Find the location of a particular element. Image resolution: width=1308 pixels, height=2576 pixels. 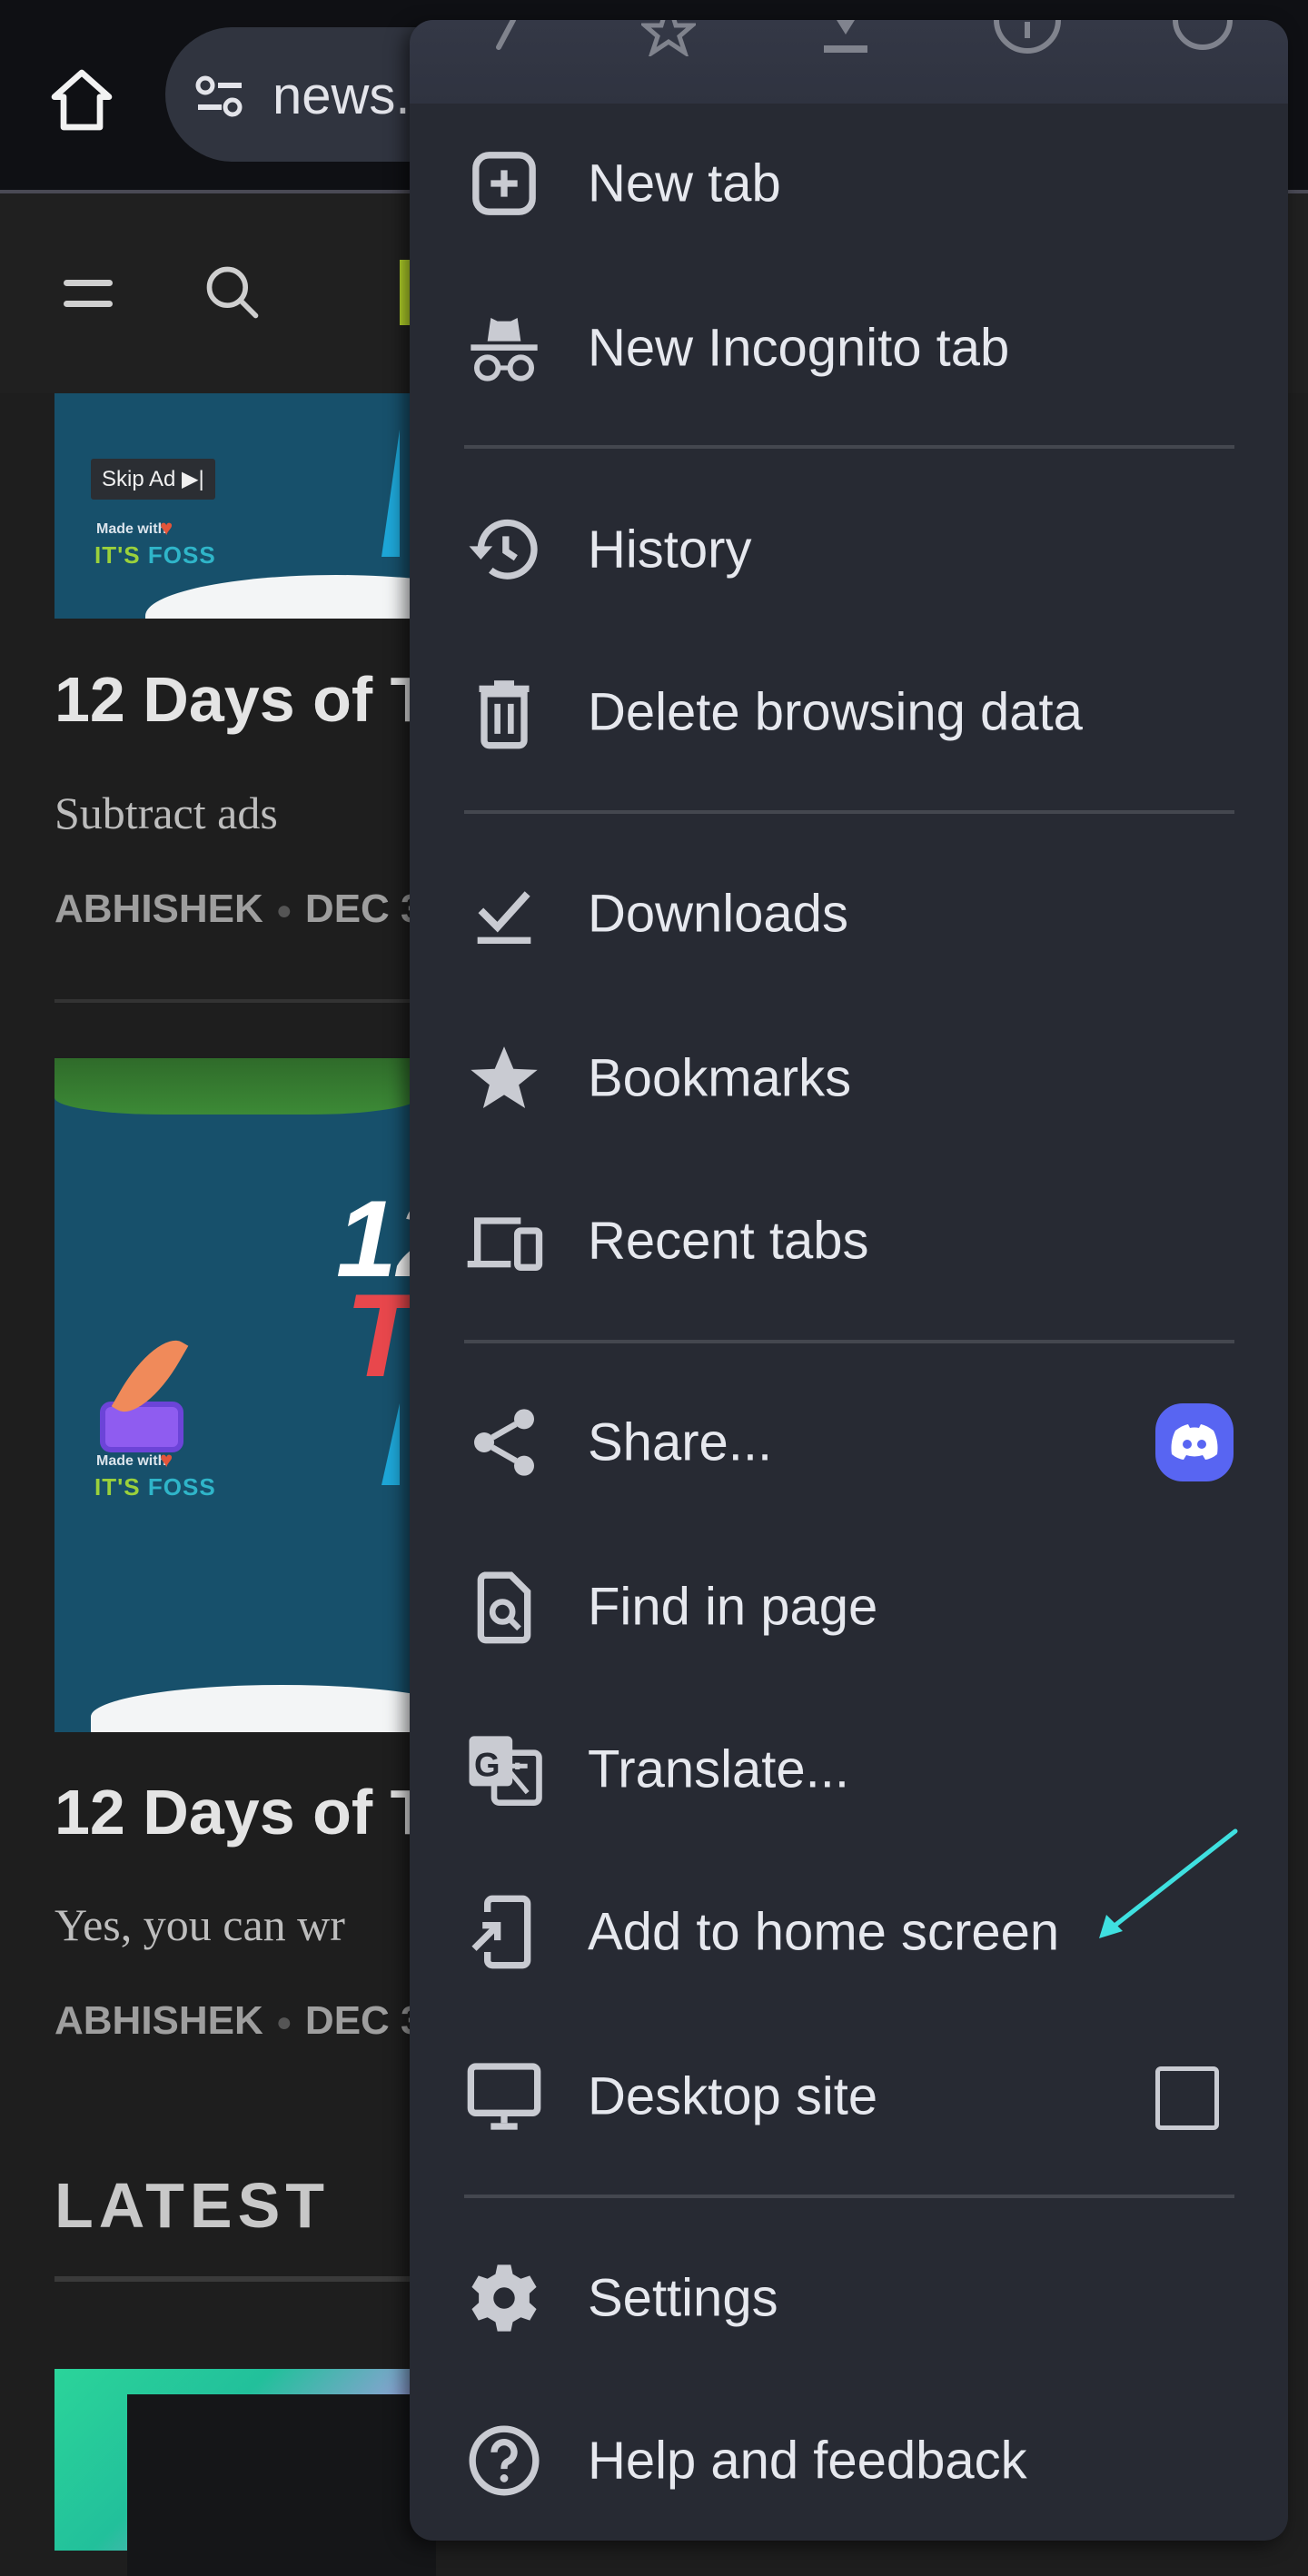

menu-item-bookmarks: Bookmarks is located at coordinates (849, 1078).